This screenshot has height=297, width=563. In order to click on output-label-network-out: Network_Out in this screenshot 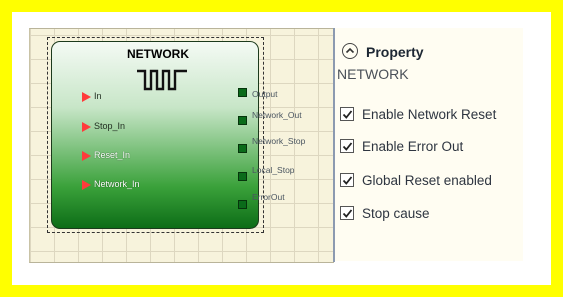, I will do `click(277, 115)`.